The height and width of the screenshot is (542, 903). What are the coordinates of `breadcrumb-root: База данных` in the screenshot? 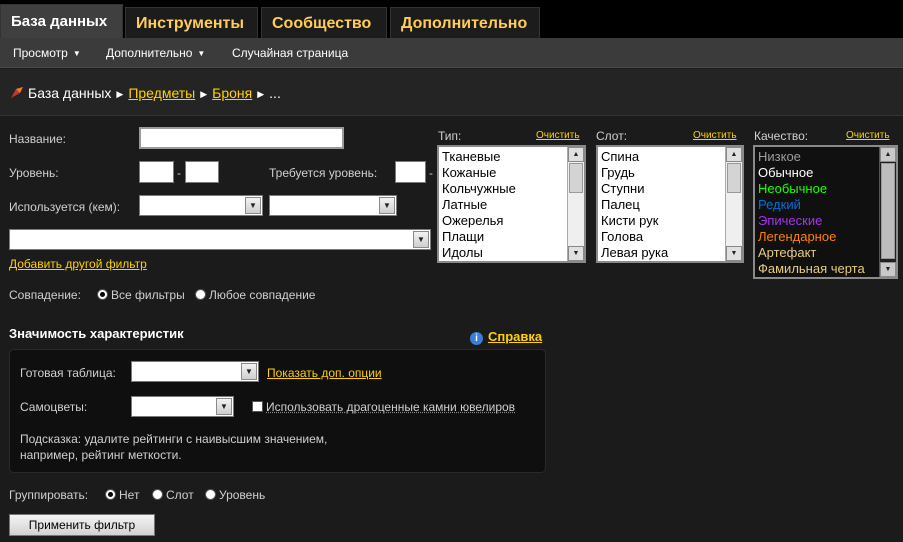 It's located at (70, 93).